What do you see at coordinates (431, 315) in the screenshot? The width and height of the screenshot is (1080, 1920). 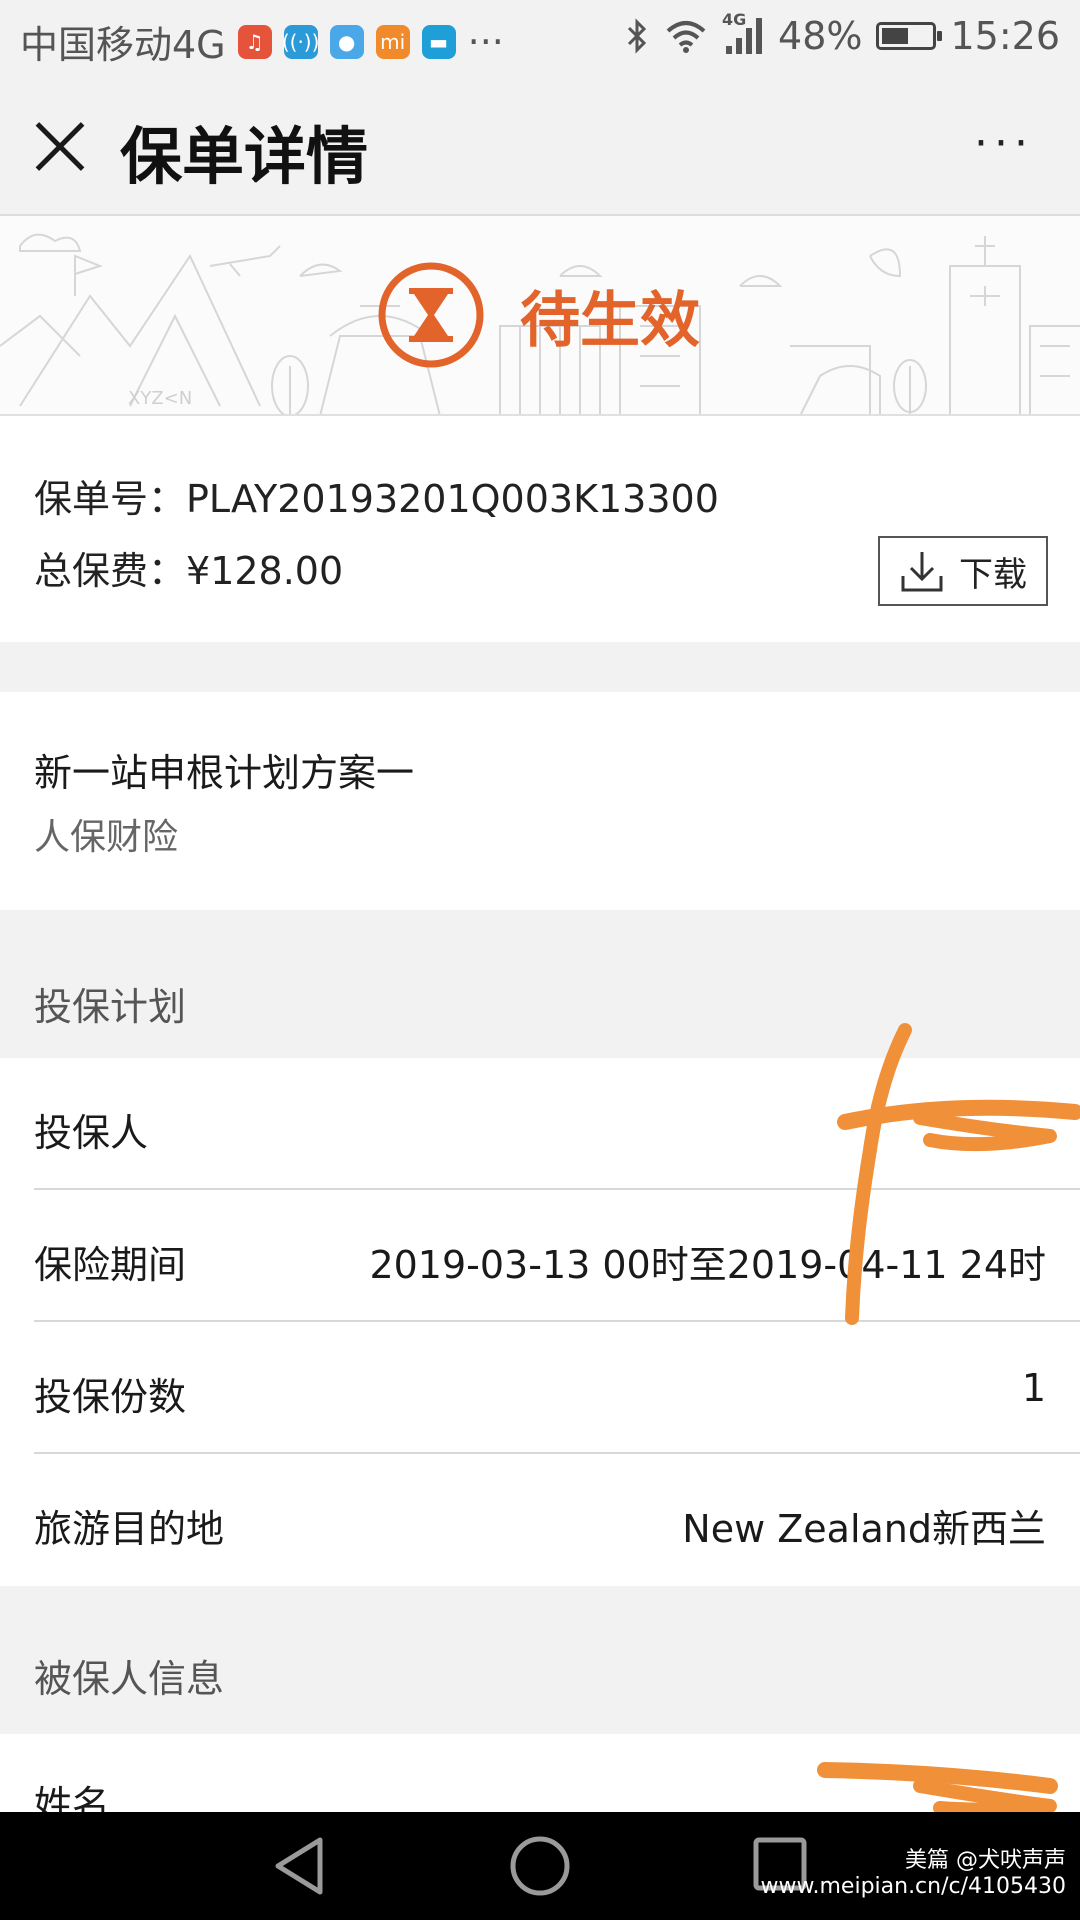 I see `hourglass-icon` at bounding box center [431, 315].